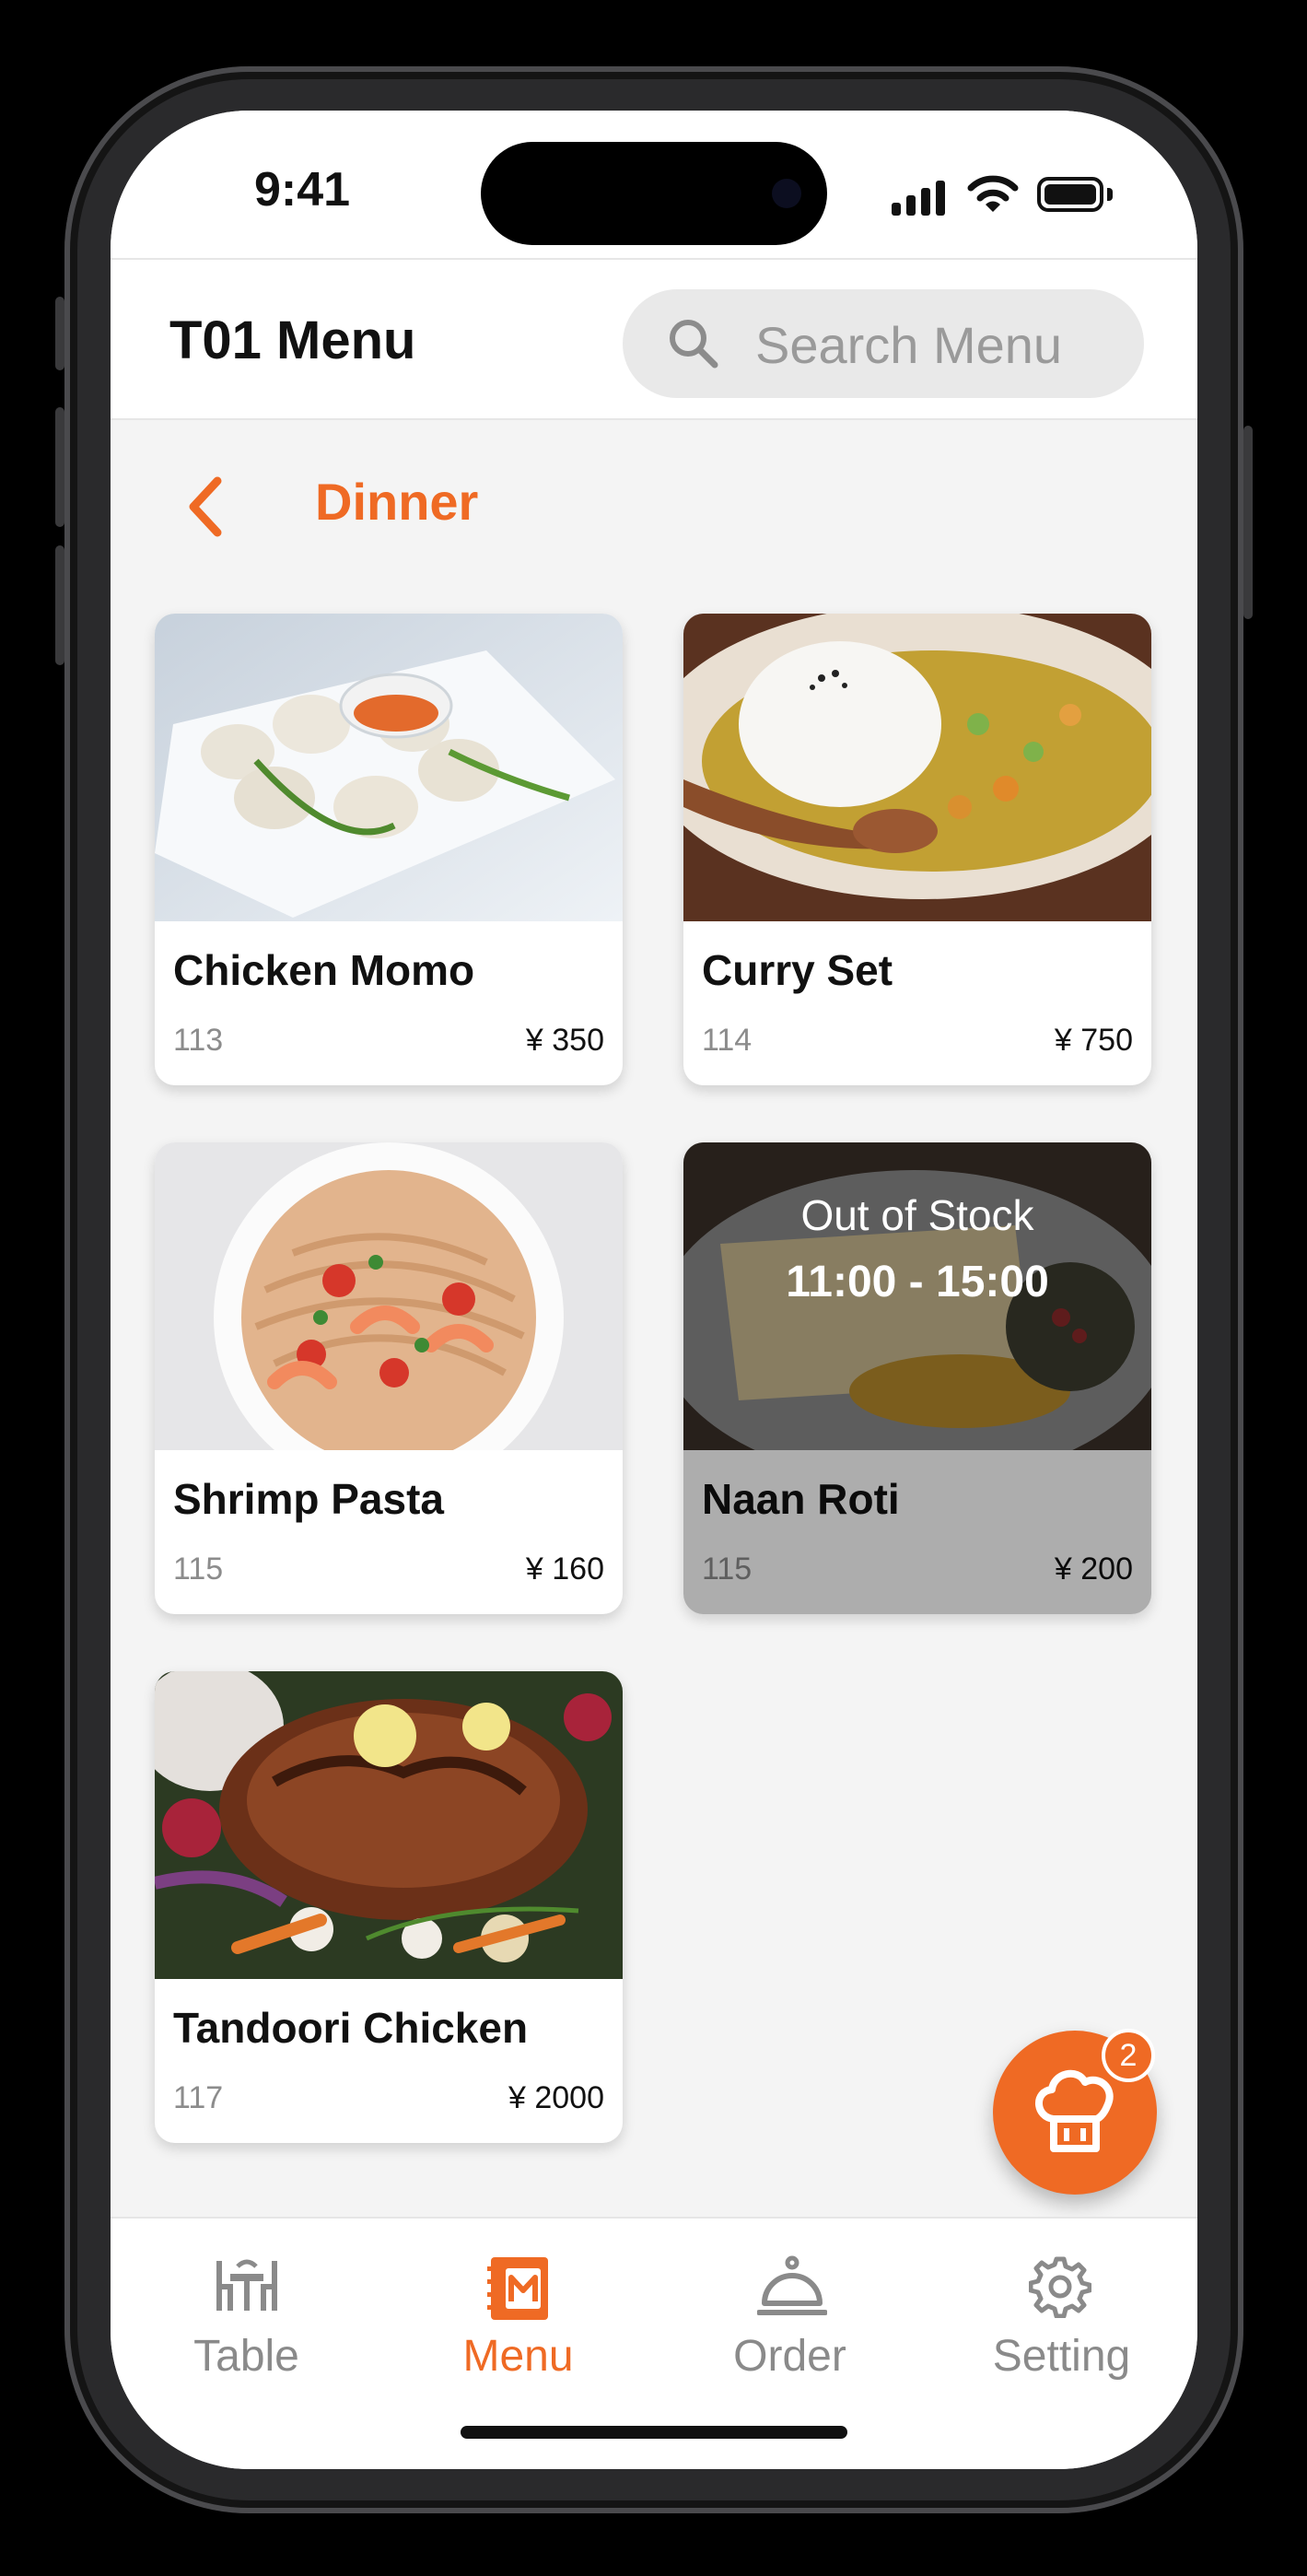 The height and width of the screenshot is (2576, 1307). What do you see at coordinates (940, 344) in the screenshot?
I see `search-input` at bounding box center [940, 344].